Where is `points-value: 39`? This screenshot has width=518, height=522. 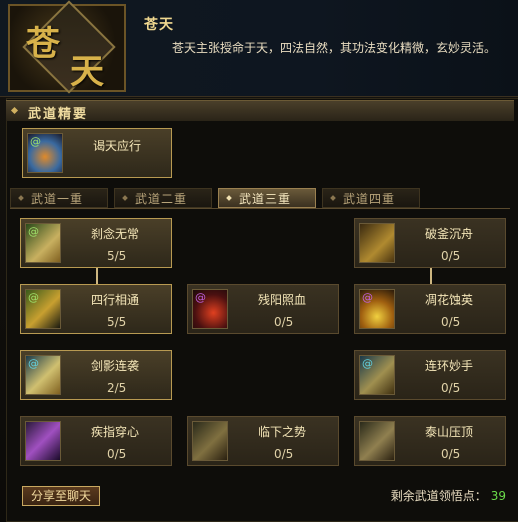 points-value: 39 is located at coordinates (498, 496).